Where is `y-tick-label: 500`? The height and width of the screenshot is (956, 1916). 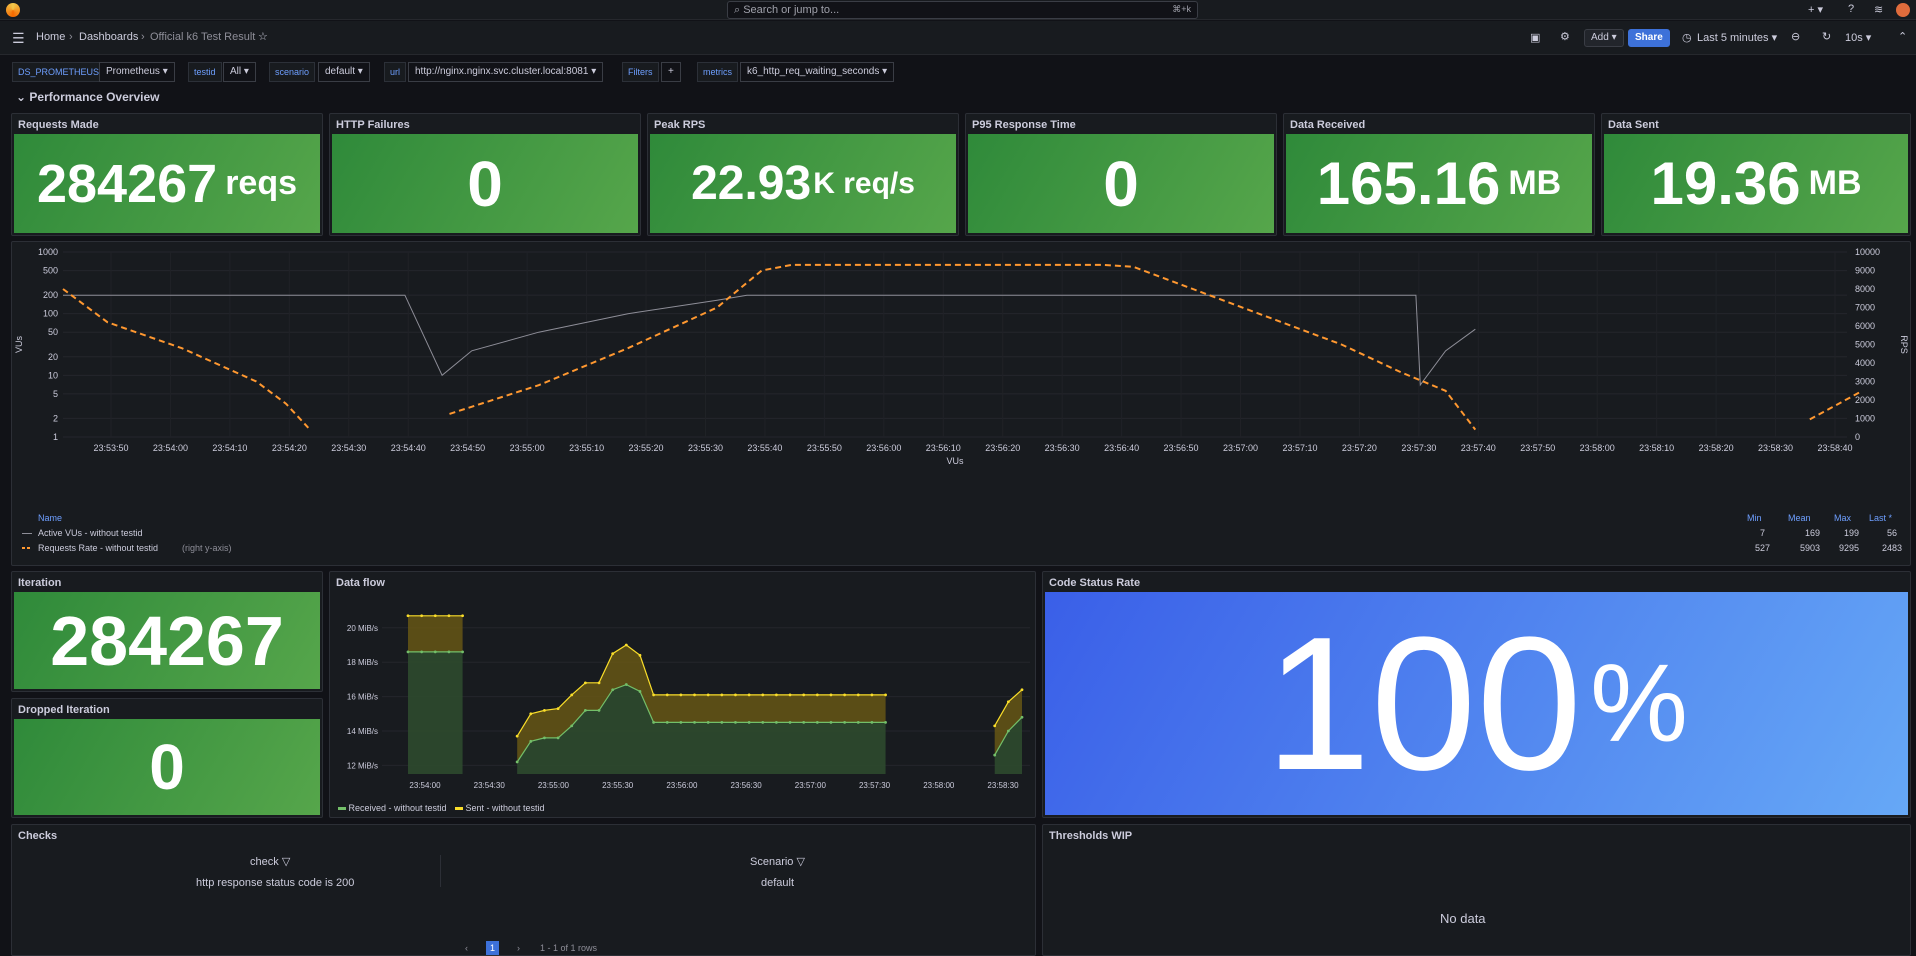
y-tick-label: 500 is located at coordinates (50, 271).